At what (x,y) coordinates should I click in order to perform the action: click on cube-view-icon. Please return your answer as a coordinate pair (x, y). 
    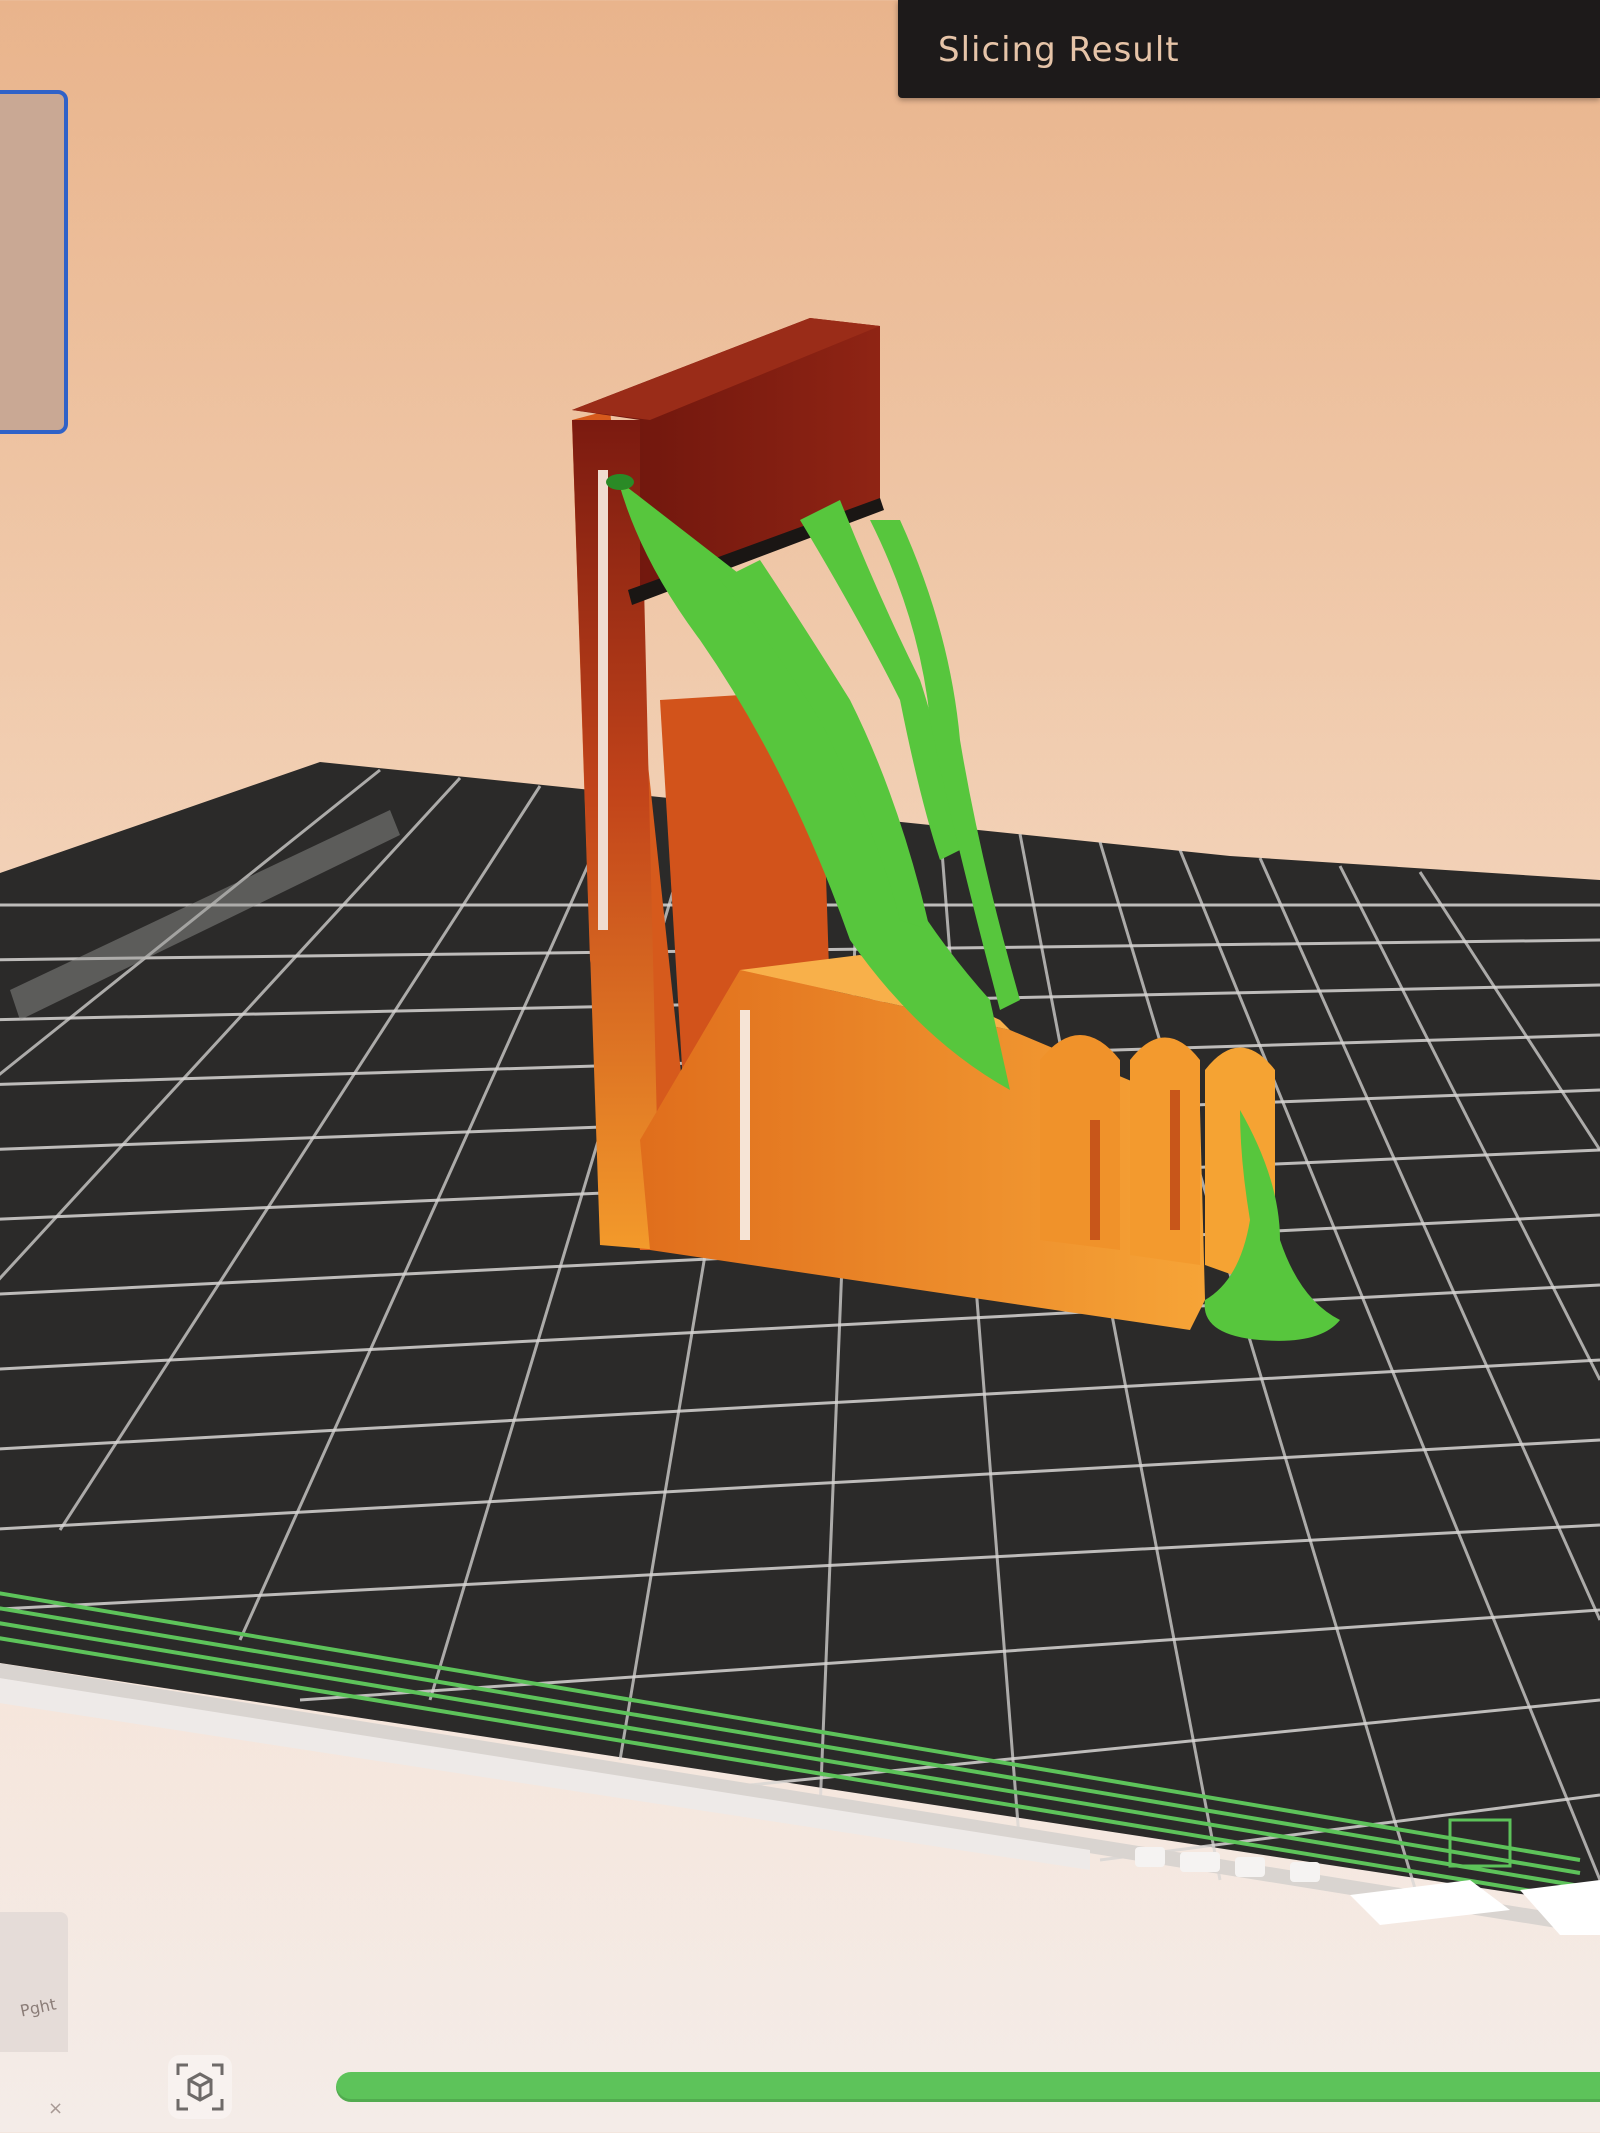
    Looking at the image, I should click on (200, 2087).